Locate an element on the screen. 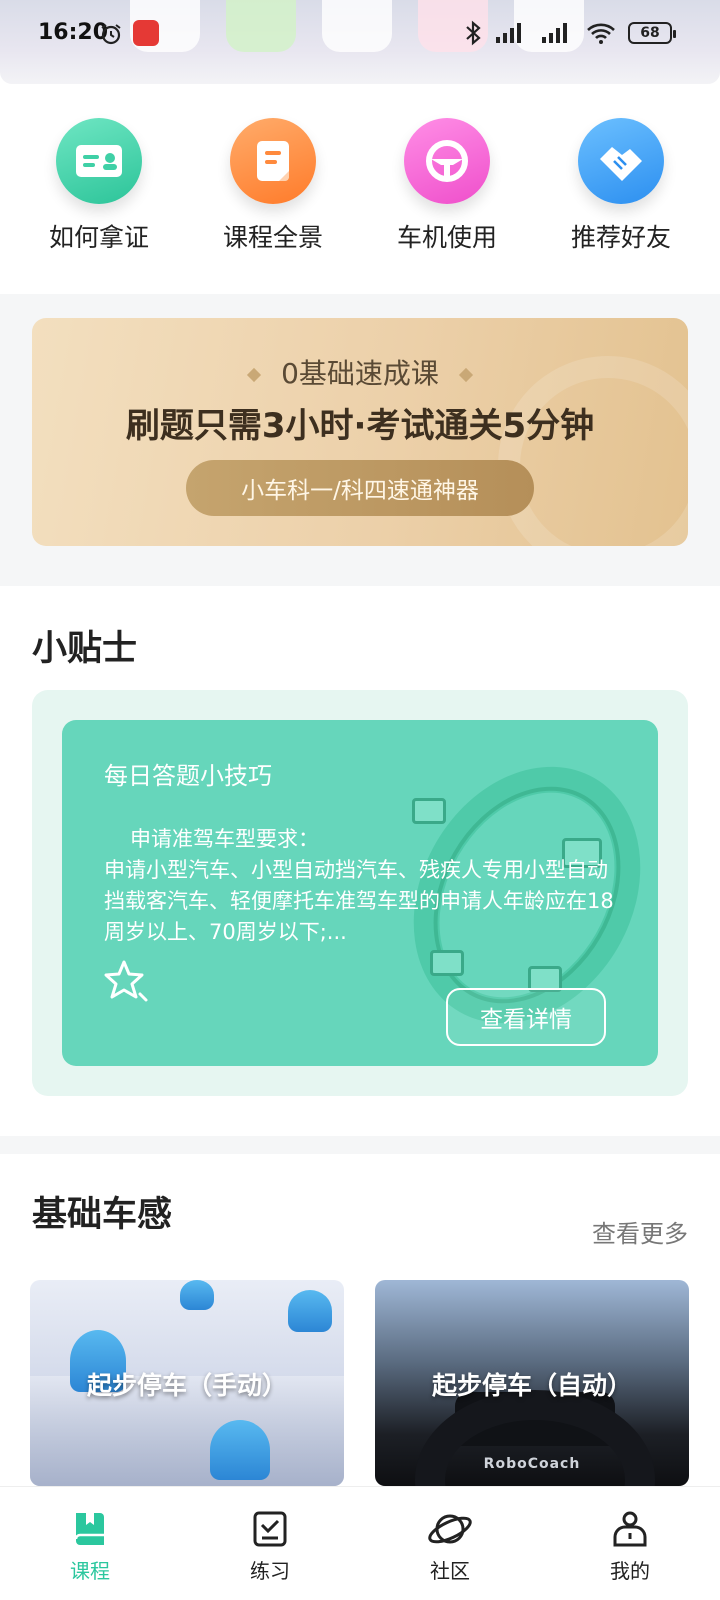  promo-kicker: 0基础速成课 is located at coordinates (360, 372).